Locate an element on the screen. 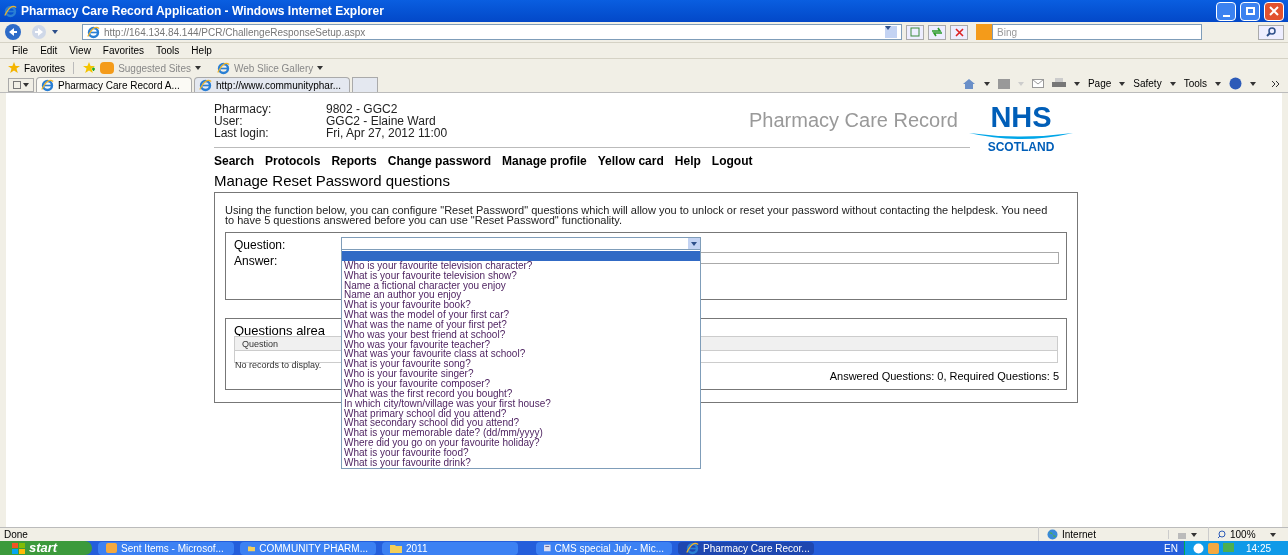  info-value: Fri, Apr 27, 2012 11:00 is located at coordinates (387, 133).